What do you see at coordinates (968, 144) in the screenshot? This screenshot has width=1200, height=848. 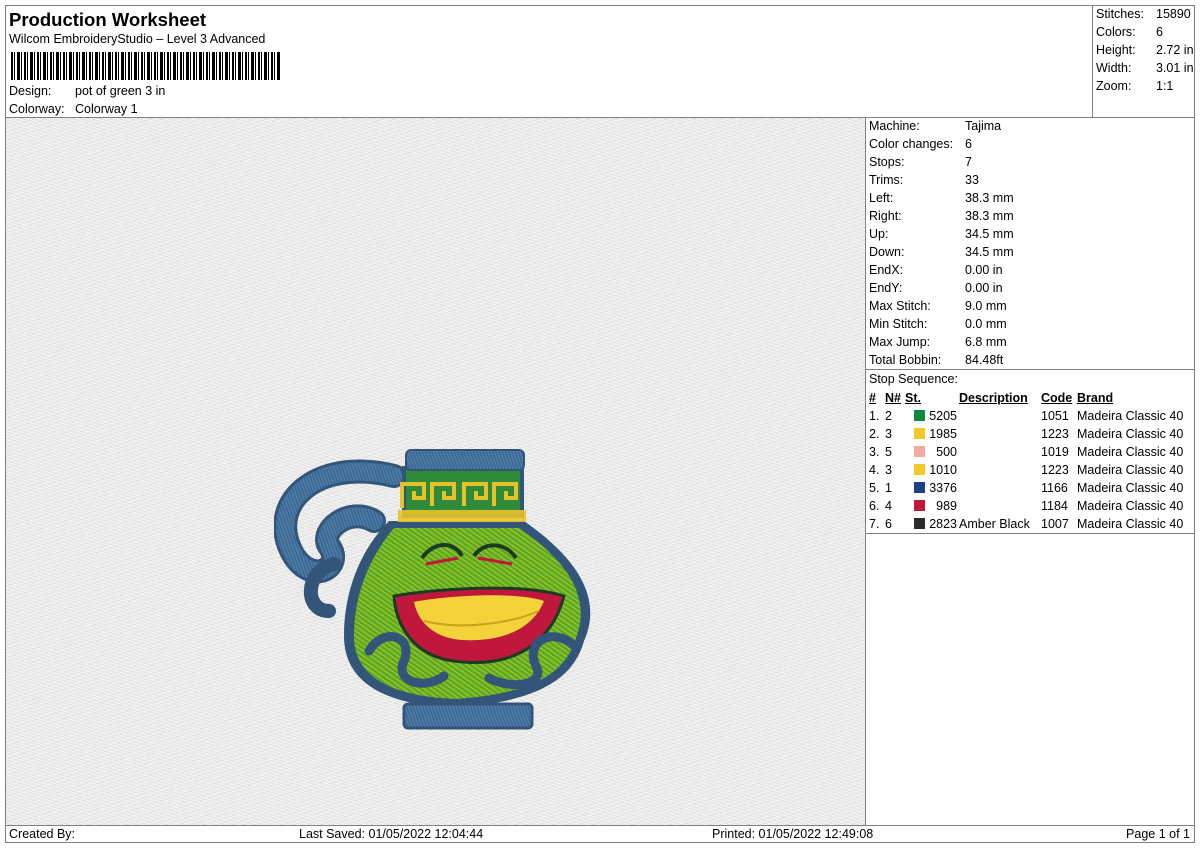 I see `info-value: 6` at bounding box center [968, 144].